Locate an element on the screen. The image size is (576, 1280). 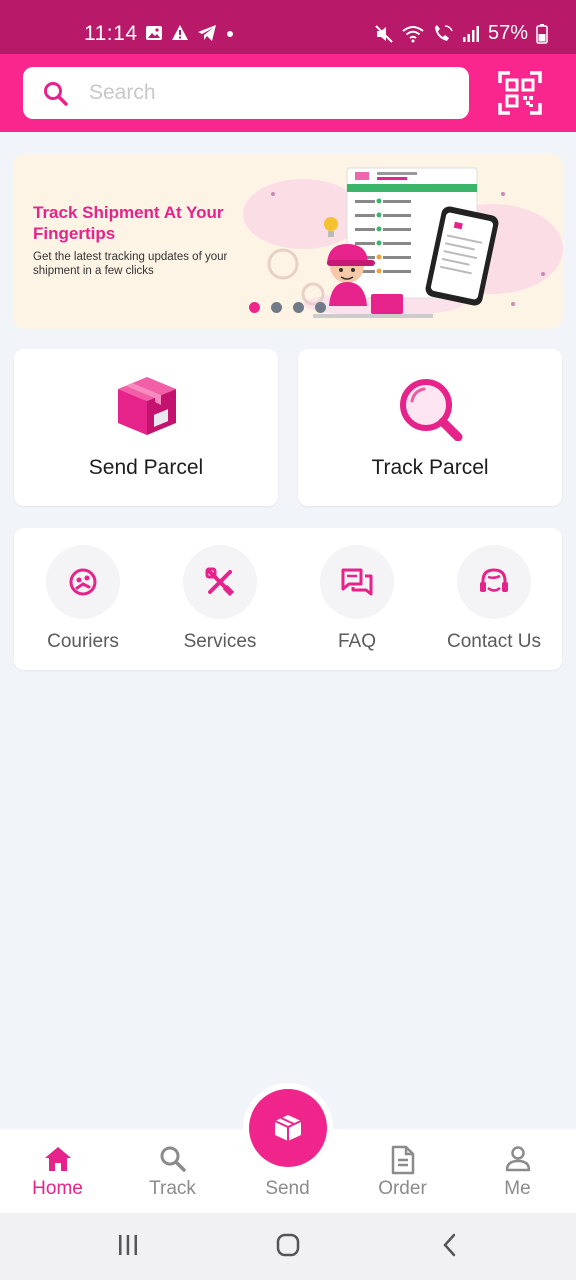
headset-icon is located at coordinates (494, 580).